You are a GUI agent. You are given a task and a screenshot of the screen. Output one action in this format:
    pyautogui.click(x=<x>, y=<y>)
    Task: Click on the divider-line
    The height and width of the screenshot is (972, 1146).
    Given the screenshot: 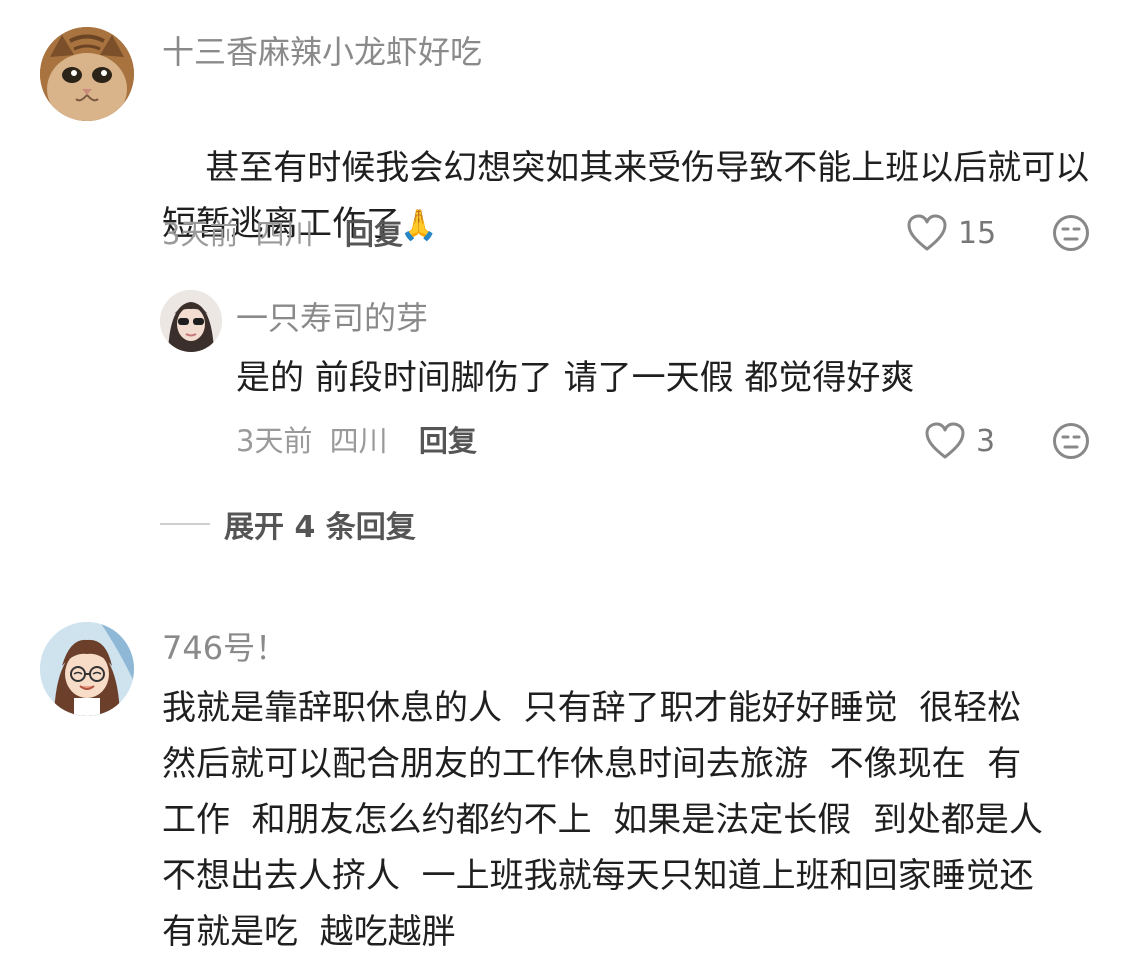 What is the action you would take?
    pyautogui.click(x=185, y=524)
    